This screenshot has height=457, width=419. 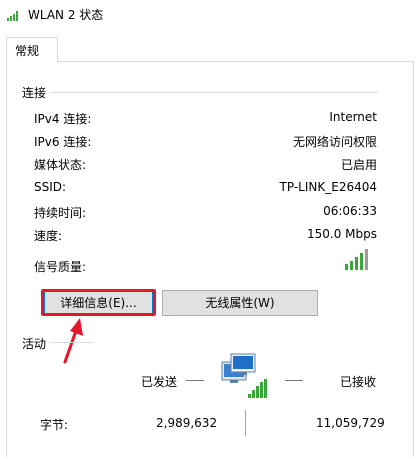 I want to click on connection-group-label: 连接, so click(x=36, y=92).